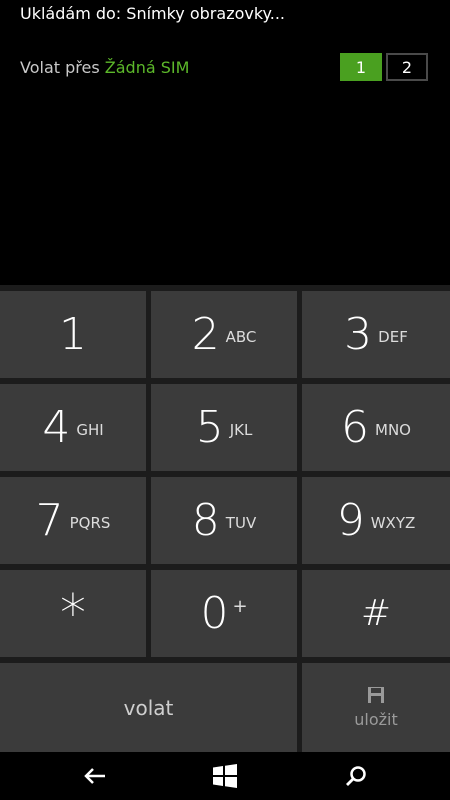 This screenshot has height=800, width=450. I want to click on back-icon, so click(95, 776).